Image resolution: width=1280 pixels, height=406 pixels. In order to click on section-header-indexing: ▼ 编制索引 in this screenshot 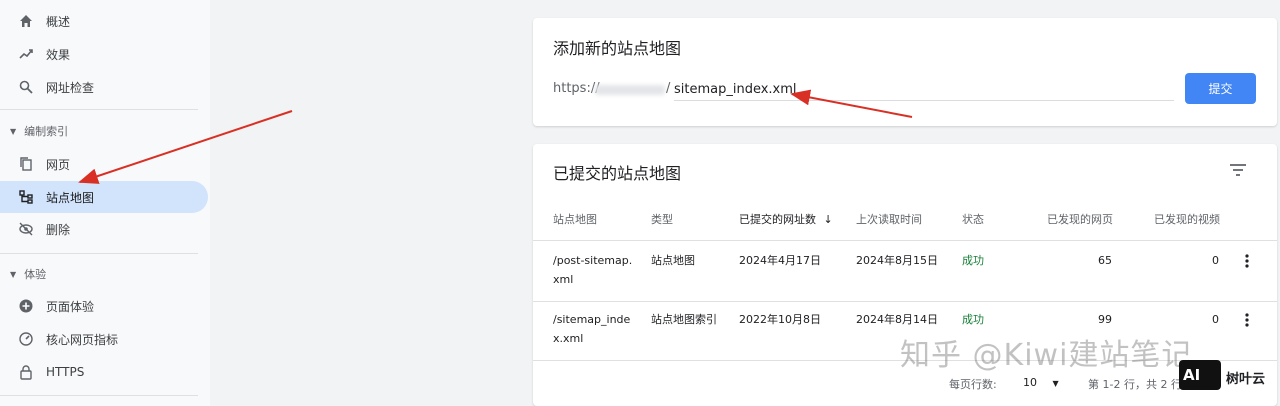, I will do `click(34, 131)`.